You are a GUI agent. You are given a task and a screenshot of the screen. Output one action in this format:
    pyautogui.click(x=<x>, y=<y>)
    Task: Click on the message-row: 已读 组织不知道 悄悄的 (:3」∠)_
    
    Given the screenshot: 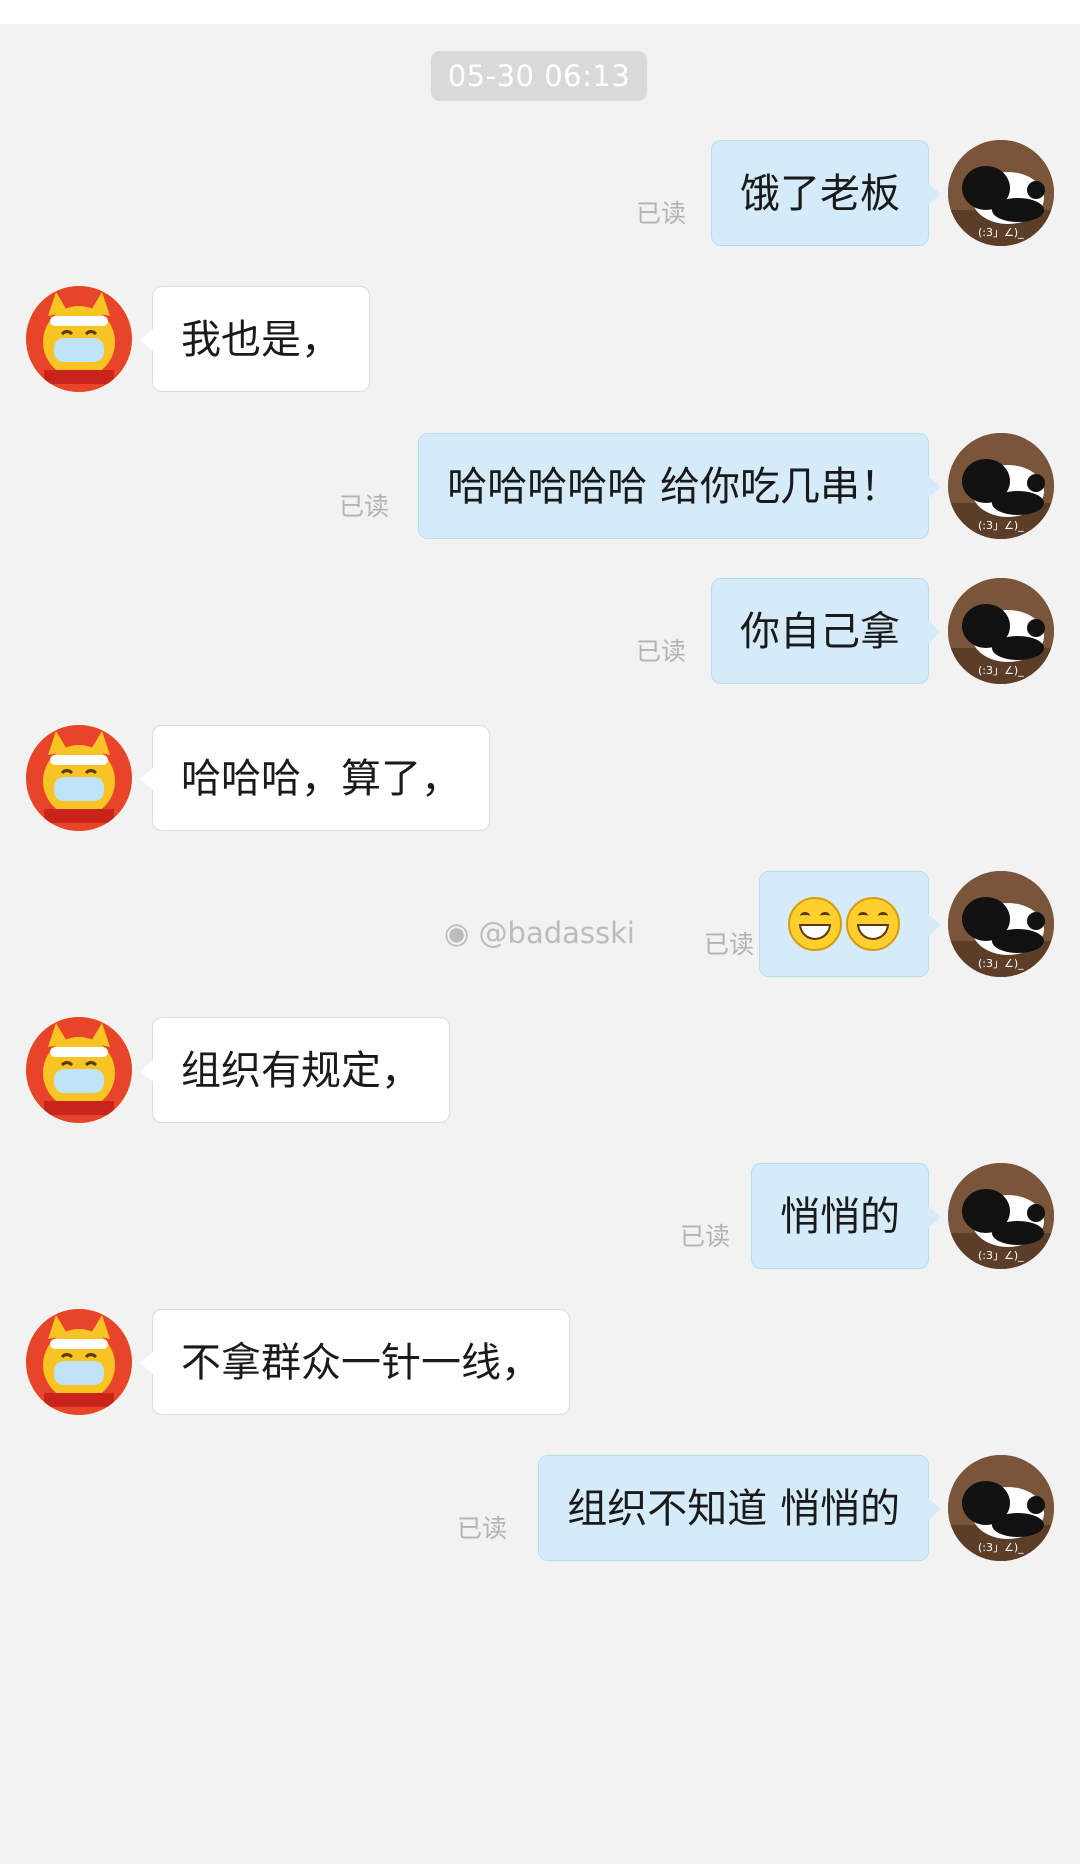 What is the action you would take?
    pyautogui.click(x=540, y=1510)
    